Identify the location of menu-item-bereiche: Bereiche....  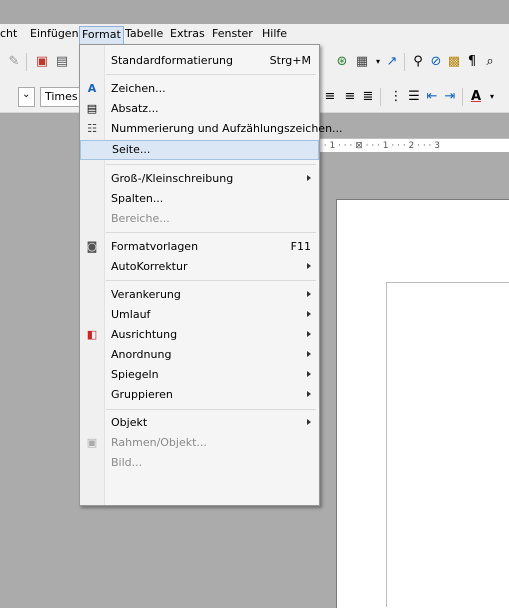
(199, 219).